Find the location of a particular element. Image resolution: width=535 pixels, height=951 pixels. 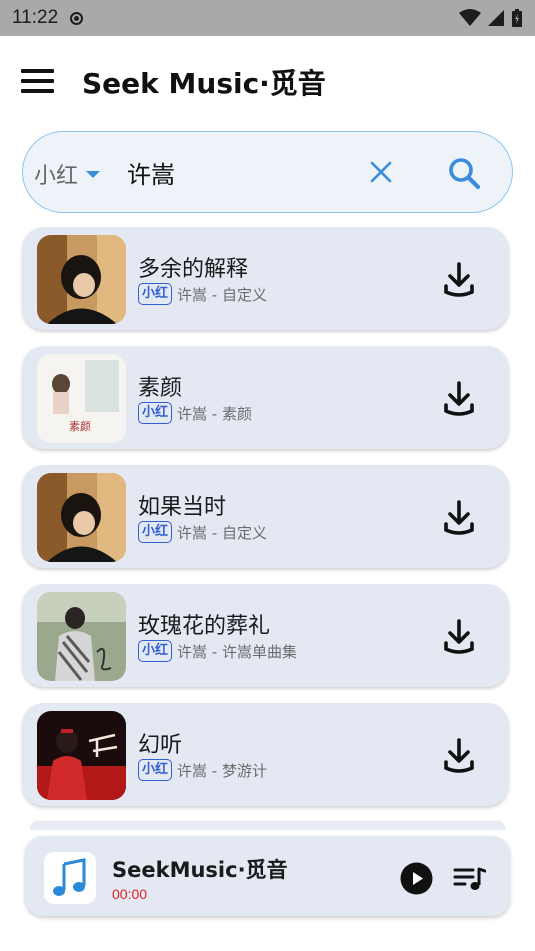

song-item: 如果当时 小红 许嵩 - 自定义 is located at coordinates (265, 516).